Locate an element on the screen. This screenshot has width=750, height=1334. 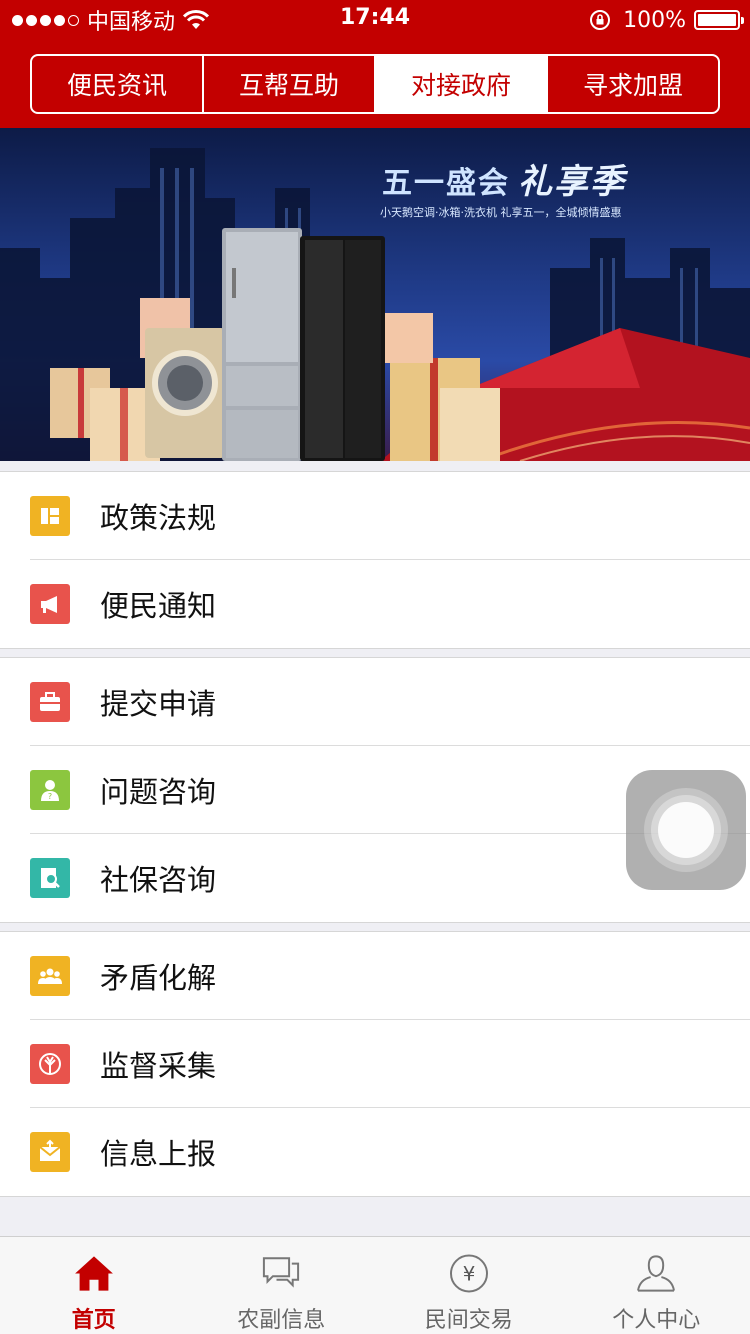
megaphone-icon is located at coordinates (50, 604).